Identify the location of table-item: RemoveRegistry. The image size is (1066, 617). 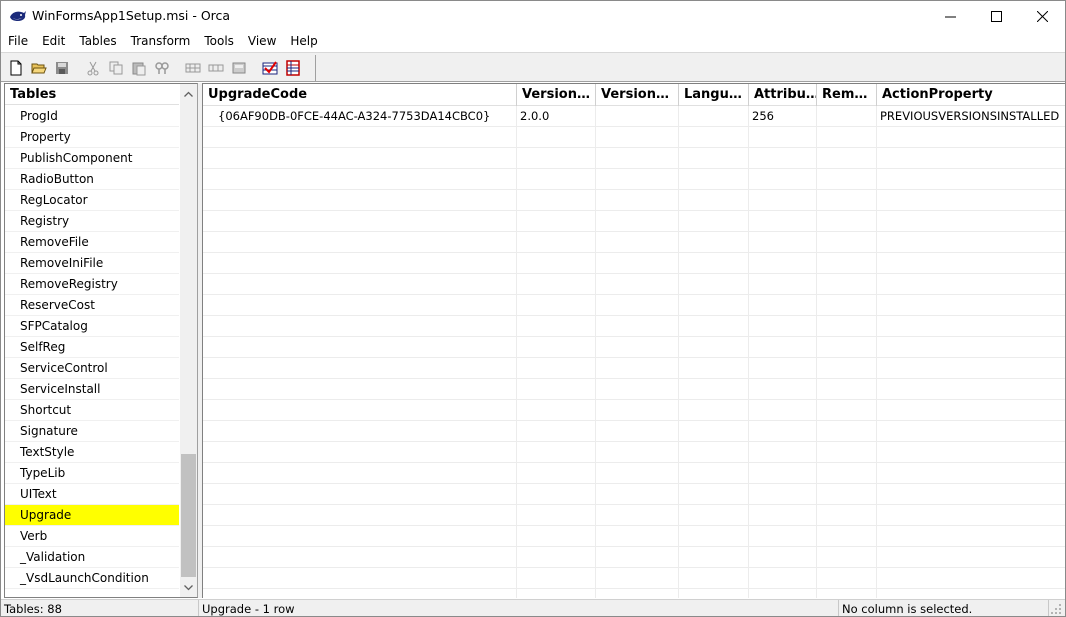
(92, 284).